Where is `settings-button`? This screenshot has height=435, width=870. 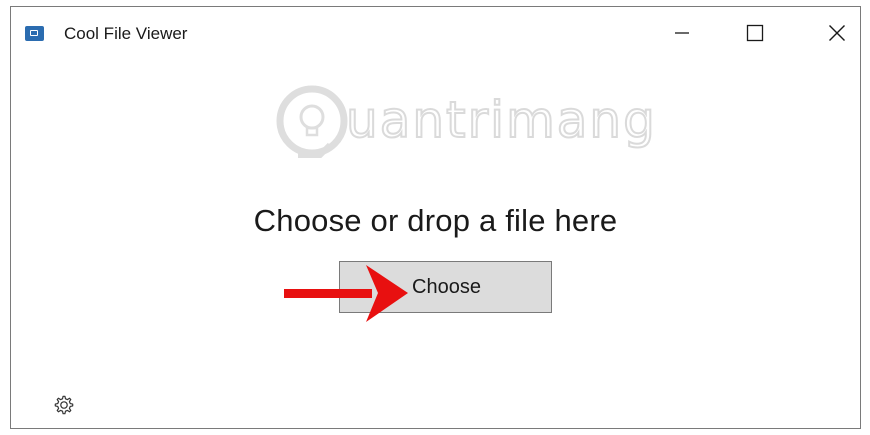
settings-button is located at coordinates (64, 405).